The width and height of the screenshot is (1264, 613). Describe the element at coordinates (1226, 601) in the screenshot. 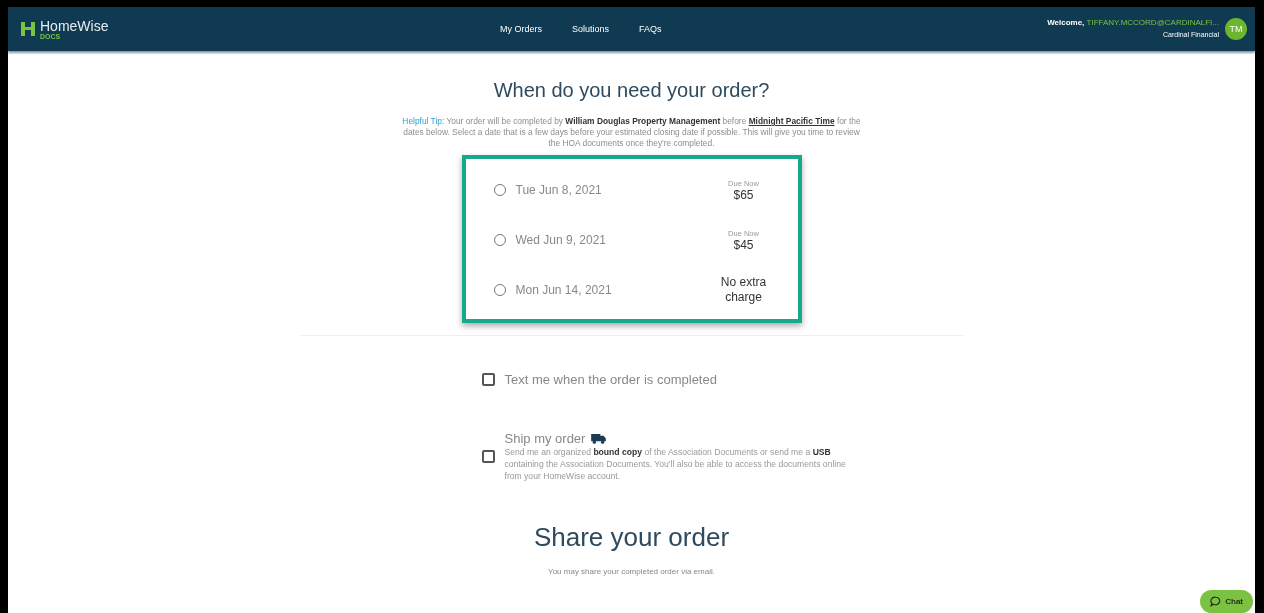

I see `chat-button: Chat` at that location.